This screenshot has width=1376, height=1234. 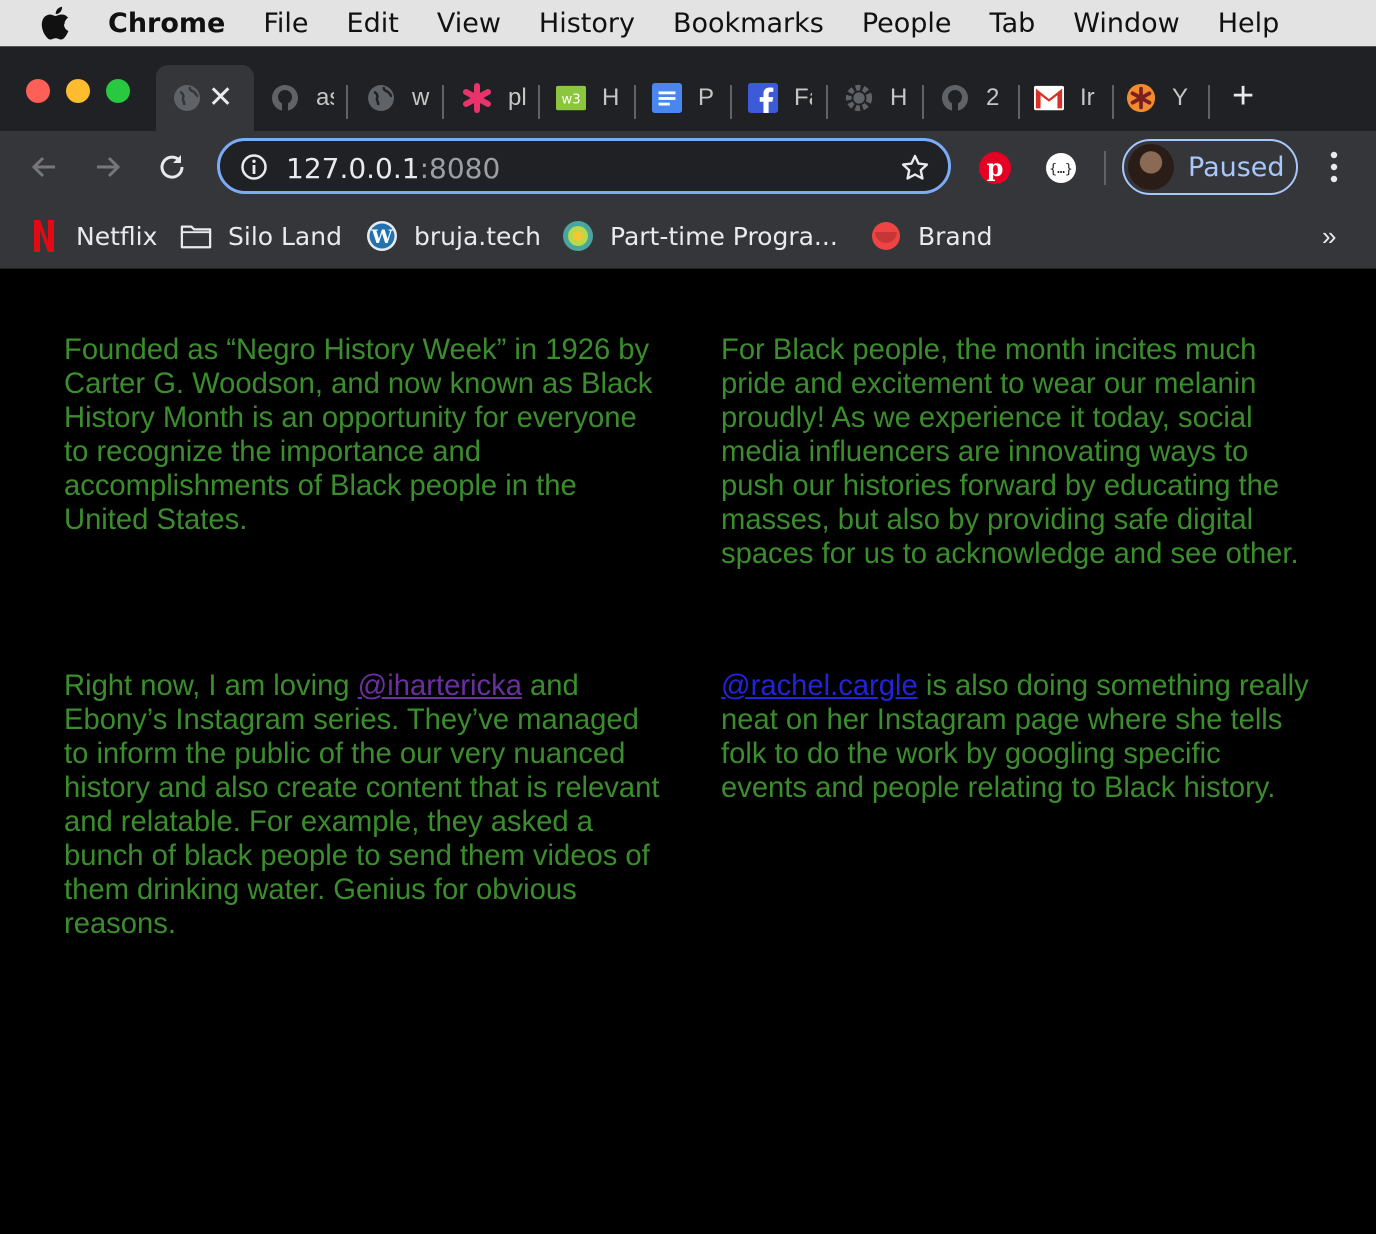 What do you see at coordinates (1105, 168) in the screenshot?
I see `toolbar-separator` at bounding box center [1105, 168].